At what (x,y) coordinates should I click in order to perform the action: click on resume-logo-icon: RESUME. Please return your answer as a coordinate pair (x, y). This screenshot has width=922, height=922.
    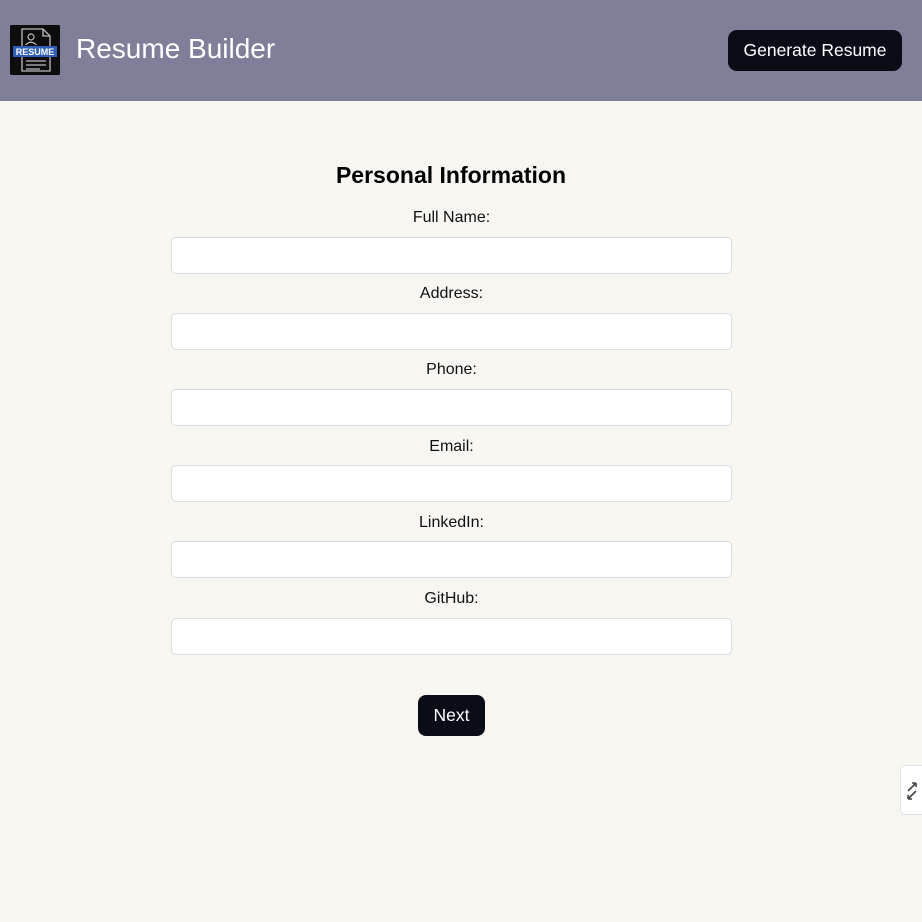
    Looking at the image, I should click on (35, 50).